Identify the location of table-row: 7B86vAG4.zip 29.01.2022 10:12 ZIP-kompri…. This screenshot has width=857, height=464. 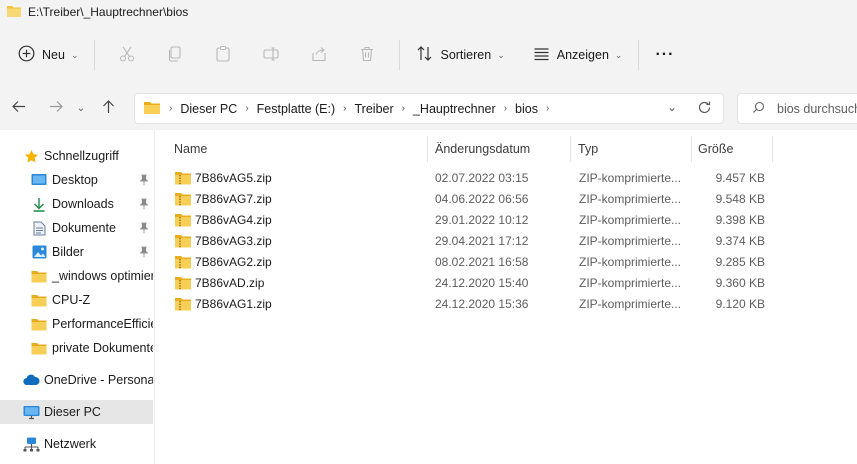
(470, 219).